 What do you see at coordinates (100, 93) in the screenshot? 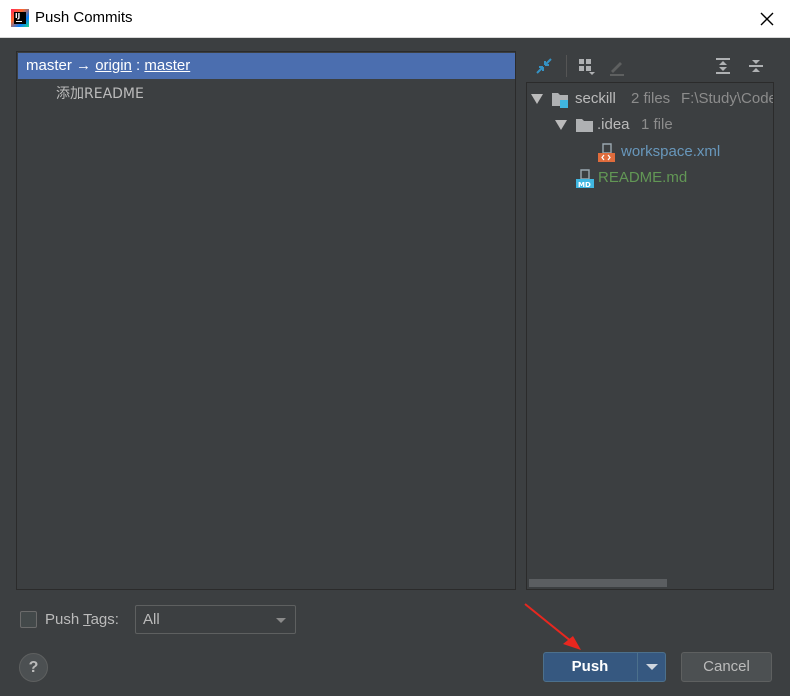
I see `commit-item: 添加README` at bounding box center [100, 93].